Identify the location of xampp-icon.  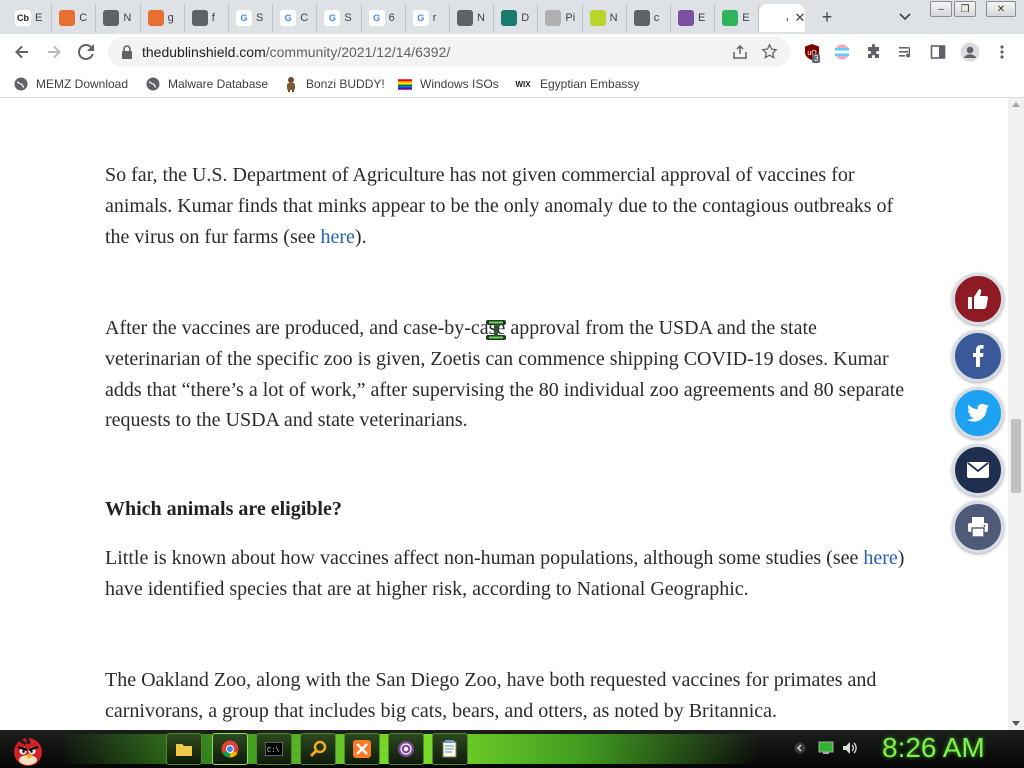
(362, 749).